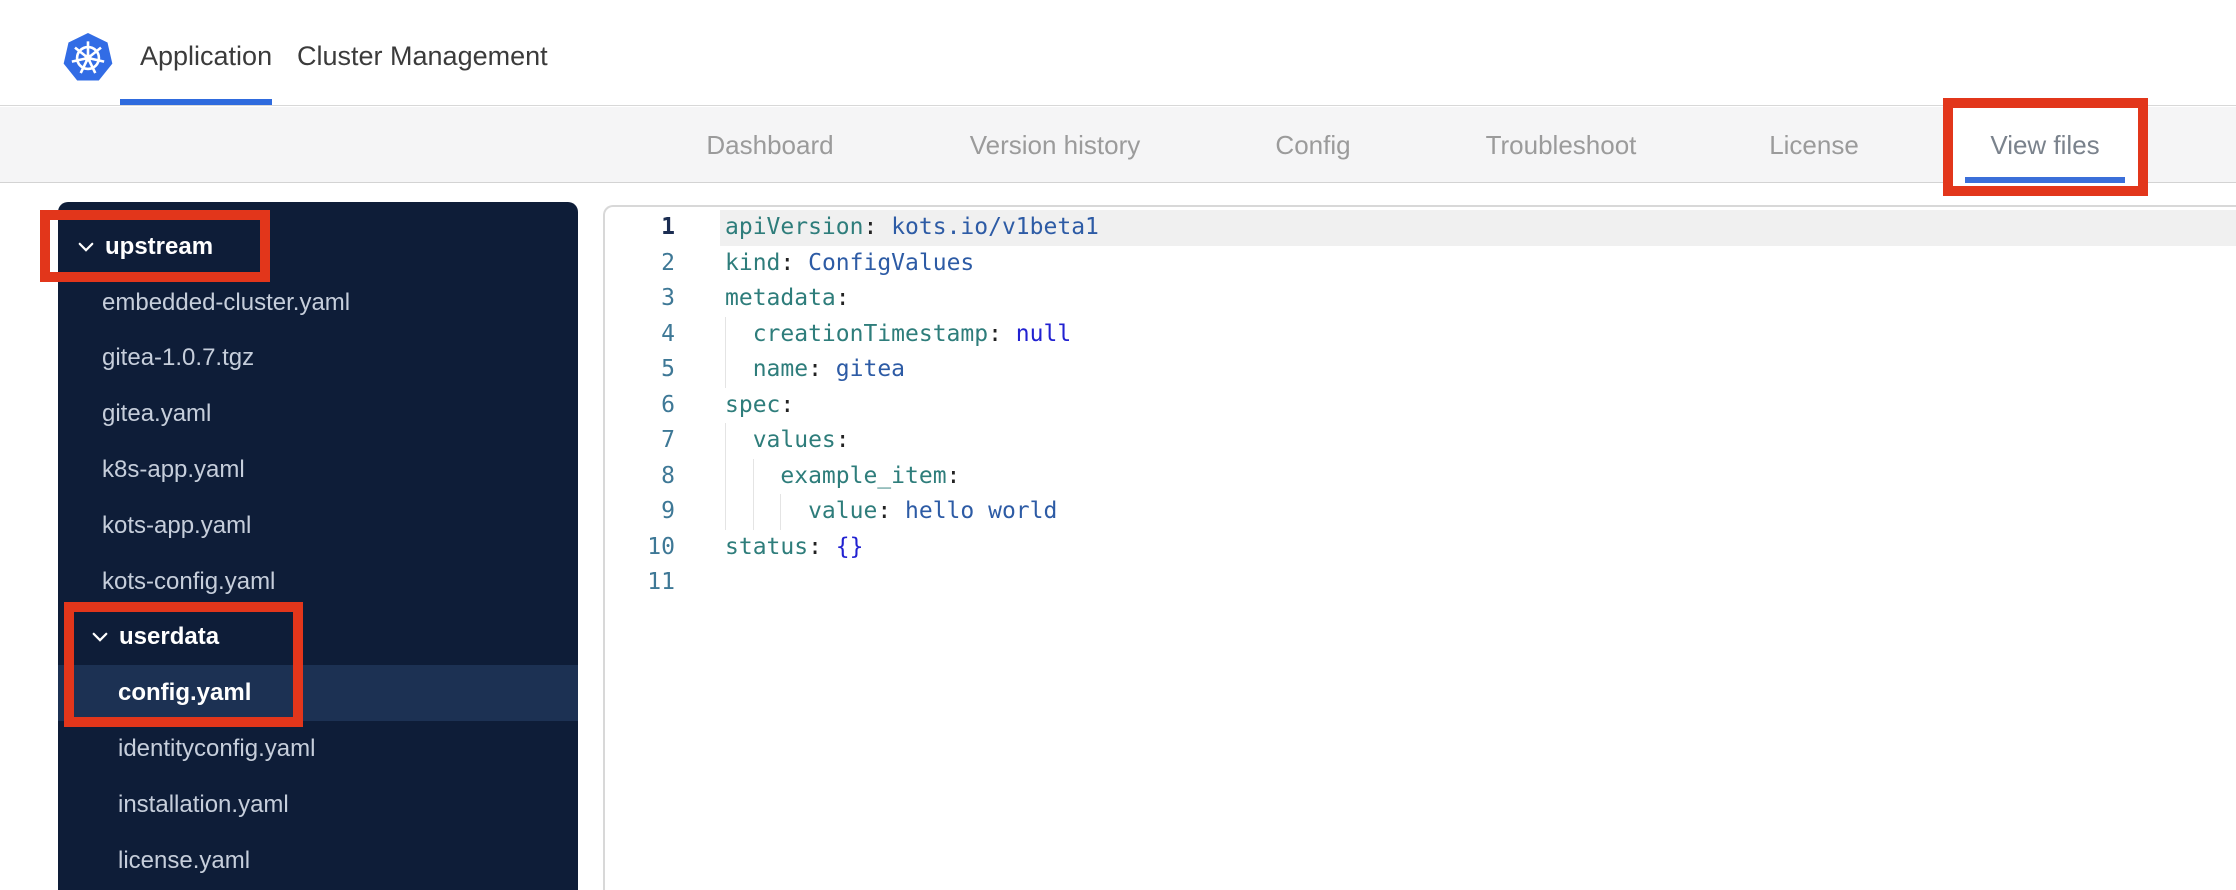 This screenshot has width=2236, height=890. I want to click on code-line-3: 3 metadata:, so click(1420, 299).